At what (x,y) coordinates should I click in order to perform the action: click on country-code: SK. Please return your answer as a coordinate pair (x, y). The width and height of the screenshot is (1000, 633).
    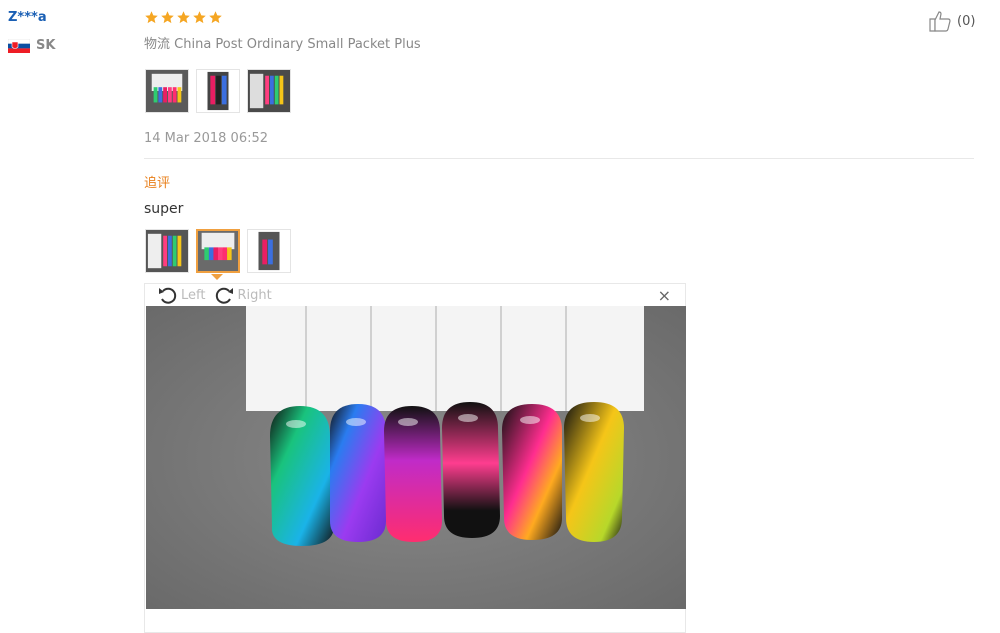
    Looking at the image, I should click on (46, 45).